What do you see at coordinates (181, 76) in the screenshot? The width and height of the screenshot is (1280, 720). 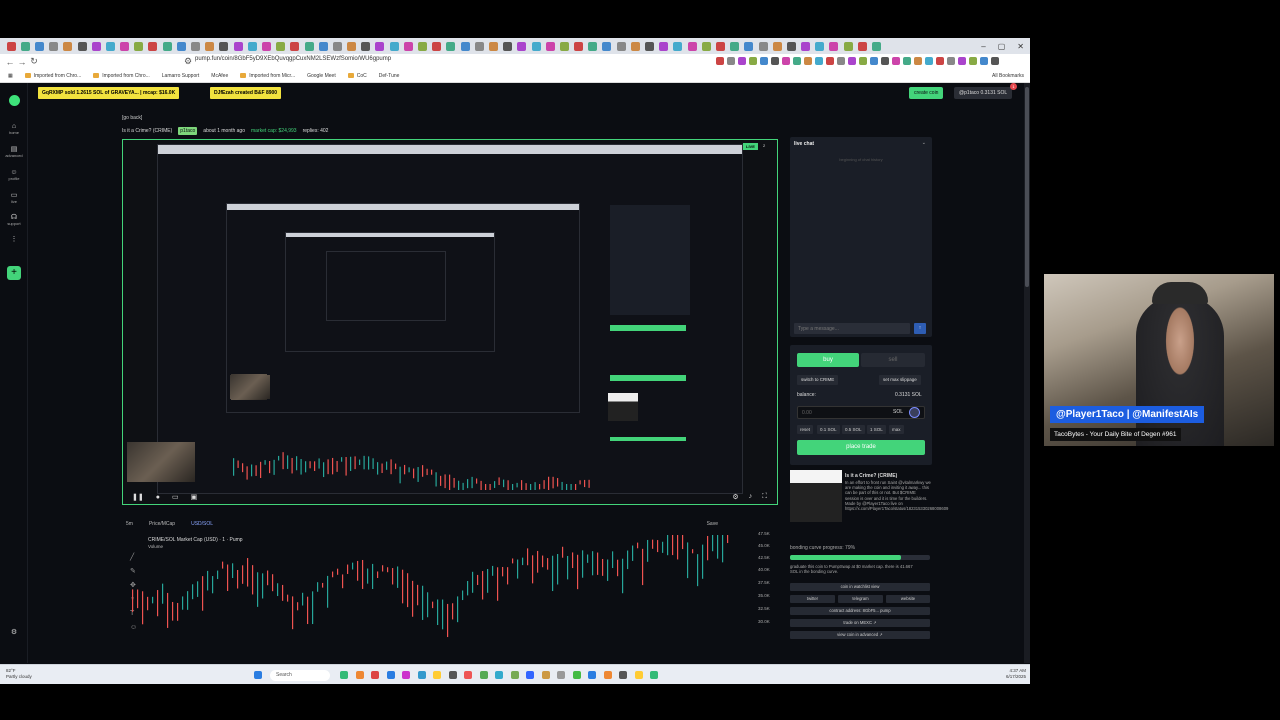 I see `bookmark-3: Lamarro Support` at bounding box center [181, 76].